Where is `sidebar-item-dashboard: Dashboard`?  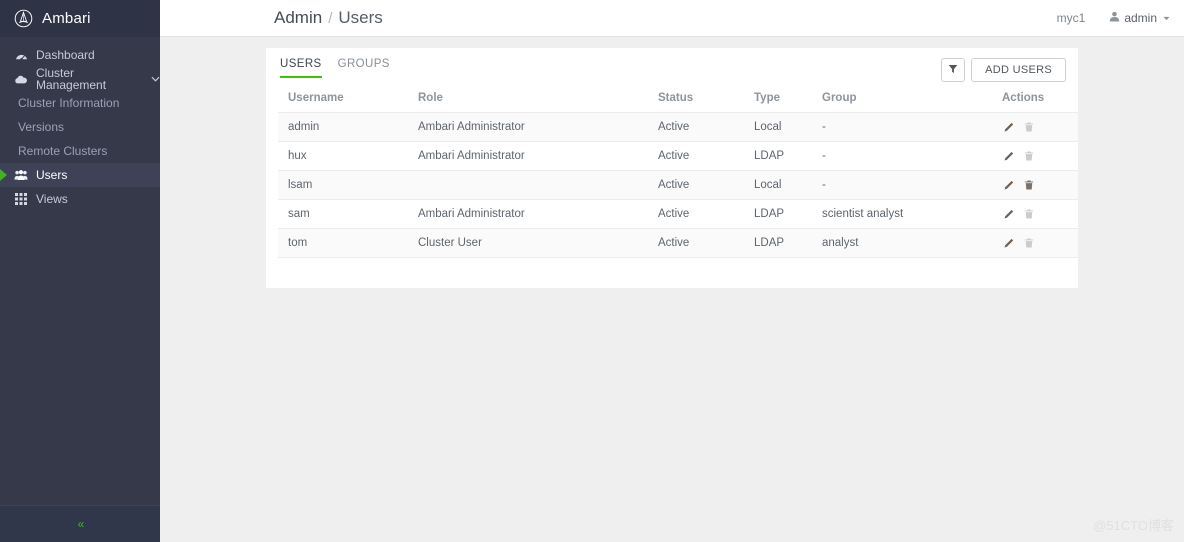
sidebar-item-dashboard: Dashboard is located at coordinates (80, 55).